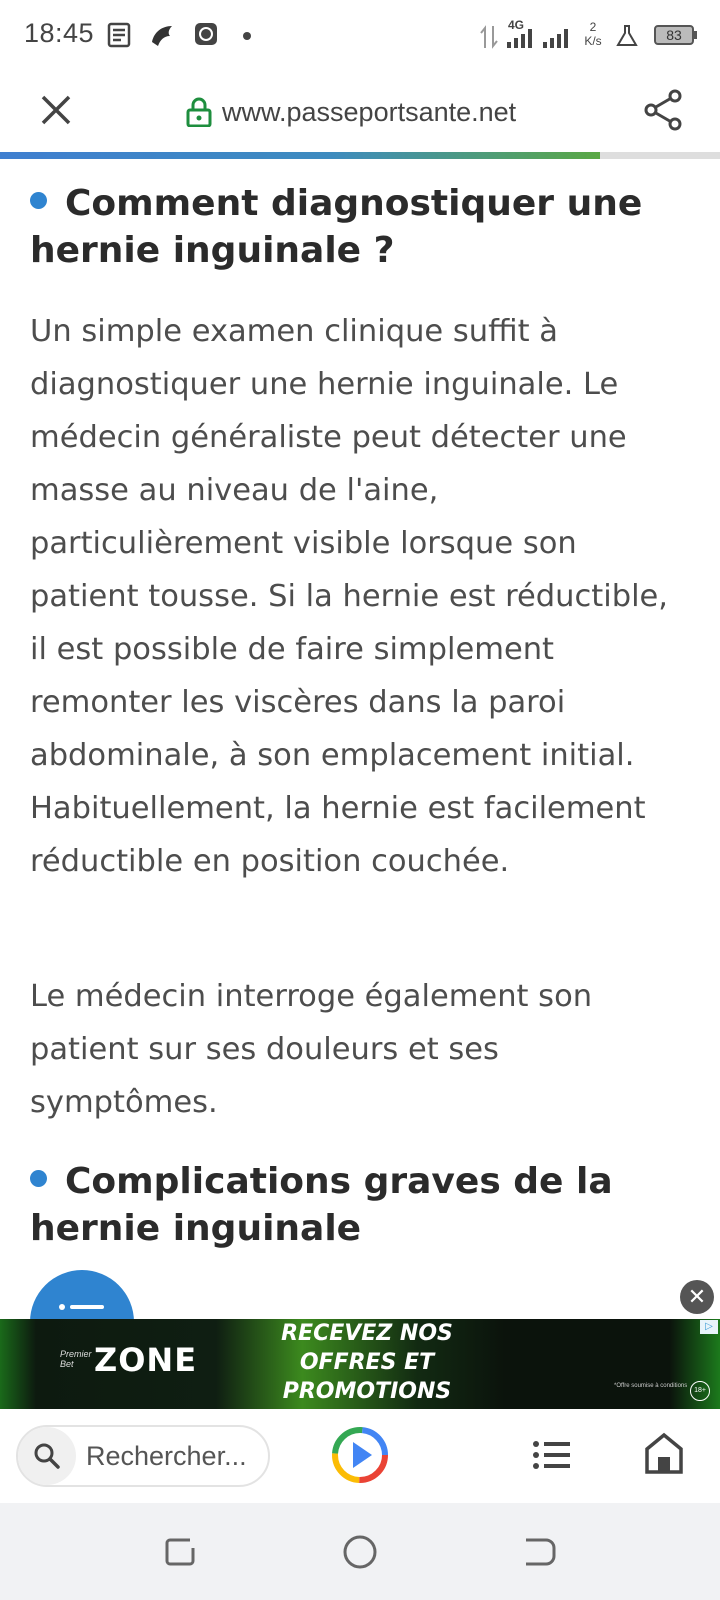 Image resolution: width=720 pixels, height=1600 pixels. Describe the element at coordinates (59, 33) in the screenshot. I see `status-time: 18:45` at that location.